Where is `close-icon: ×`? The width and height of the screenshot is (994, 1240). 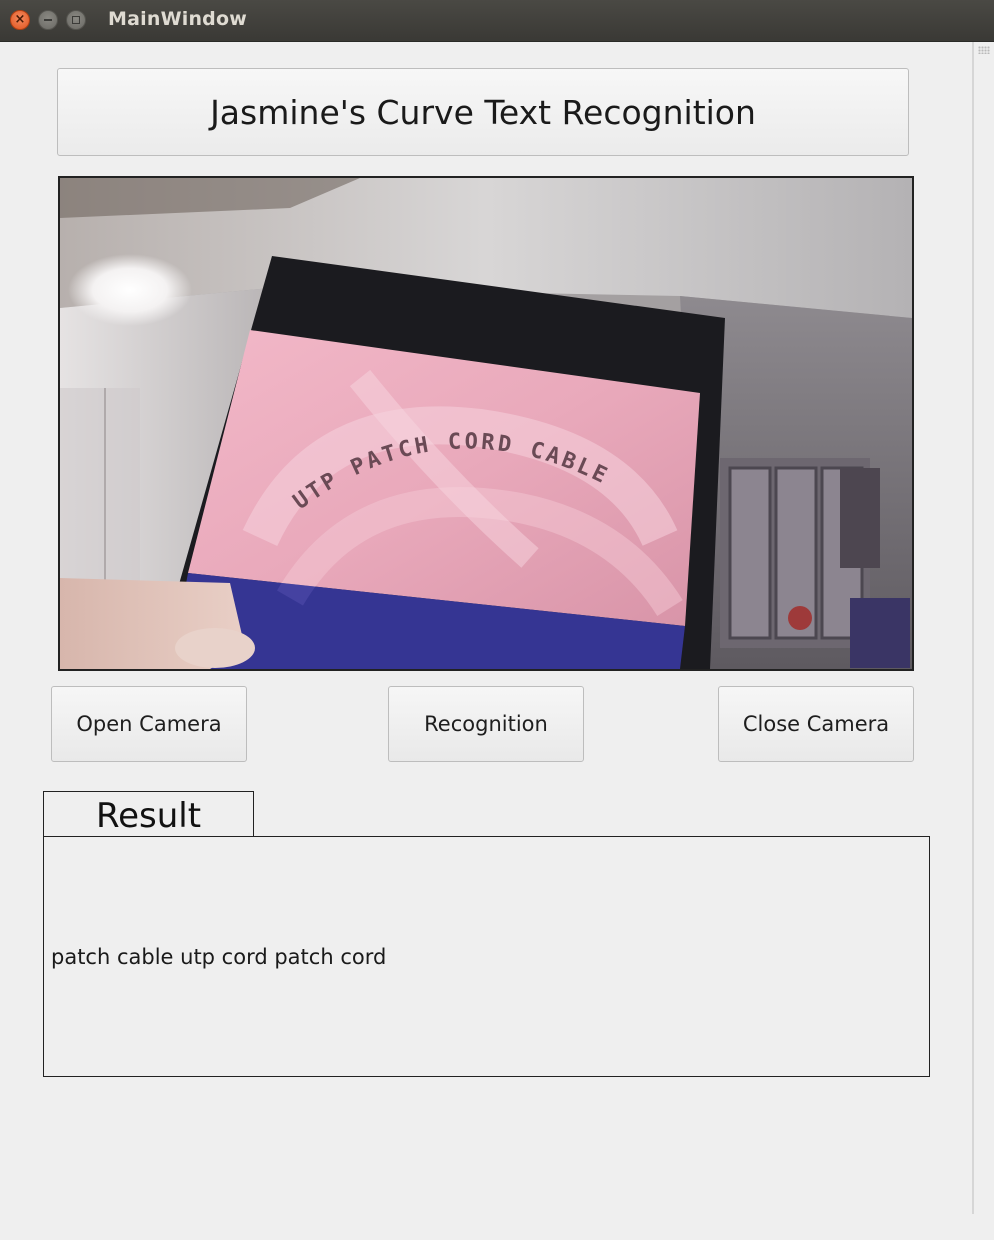 close-icon: × is located at coordinates (20, 20).